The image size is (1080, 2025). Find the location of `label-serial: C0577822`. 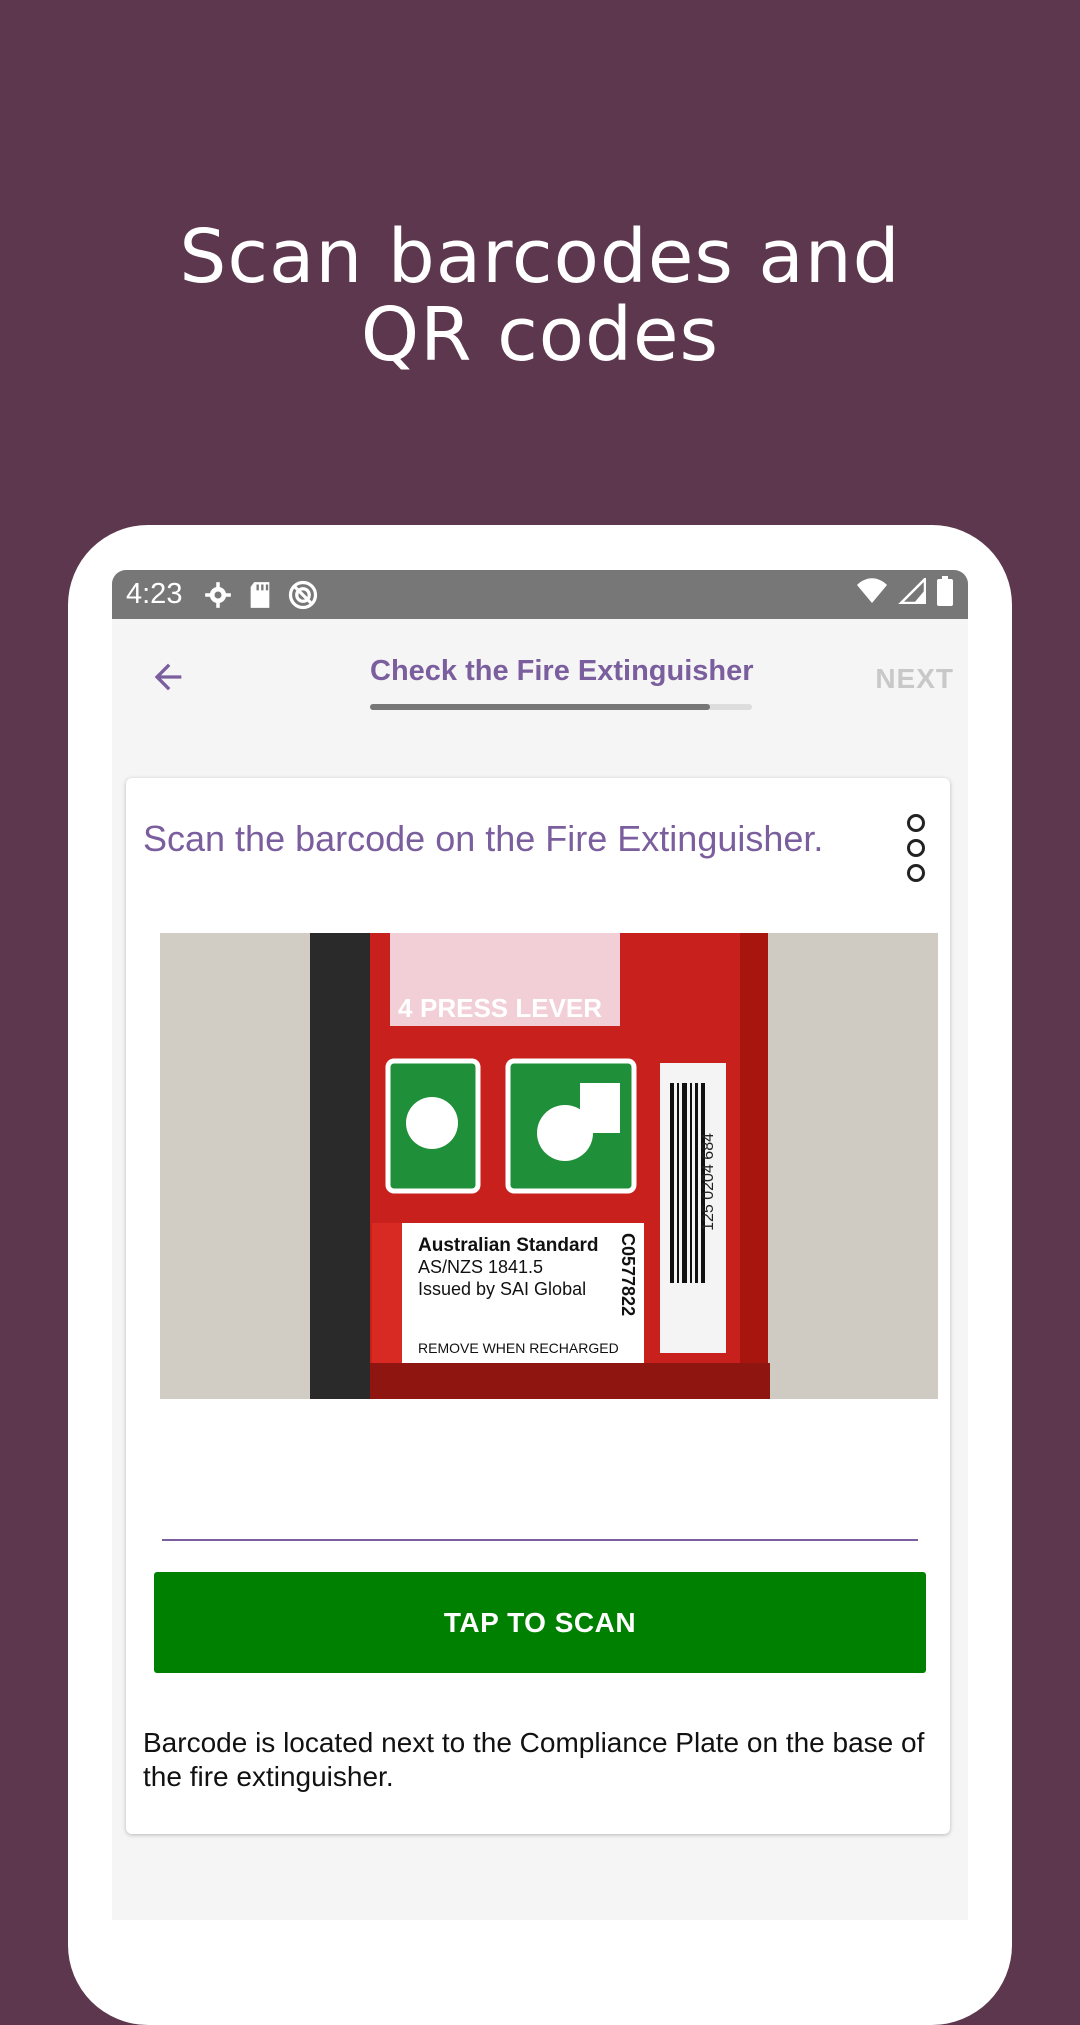

label-serial: C0577822 is located at coordinates (628, 1274).